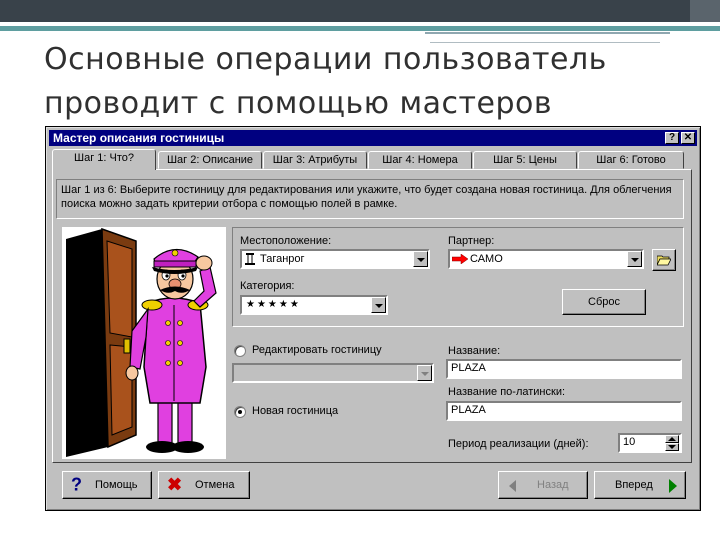 This screenshot has width=720, height=540. I want to click on tab-step-2: Шаг 2: Описание, so click(210, 160).